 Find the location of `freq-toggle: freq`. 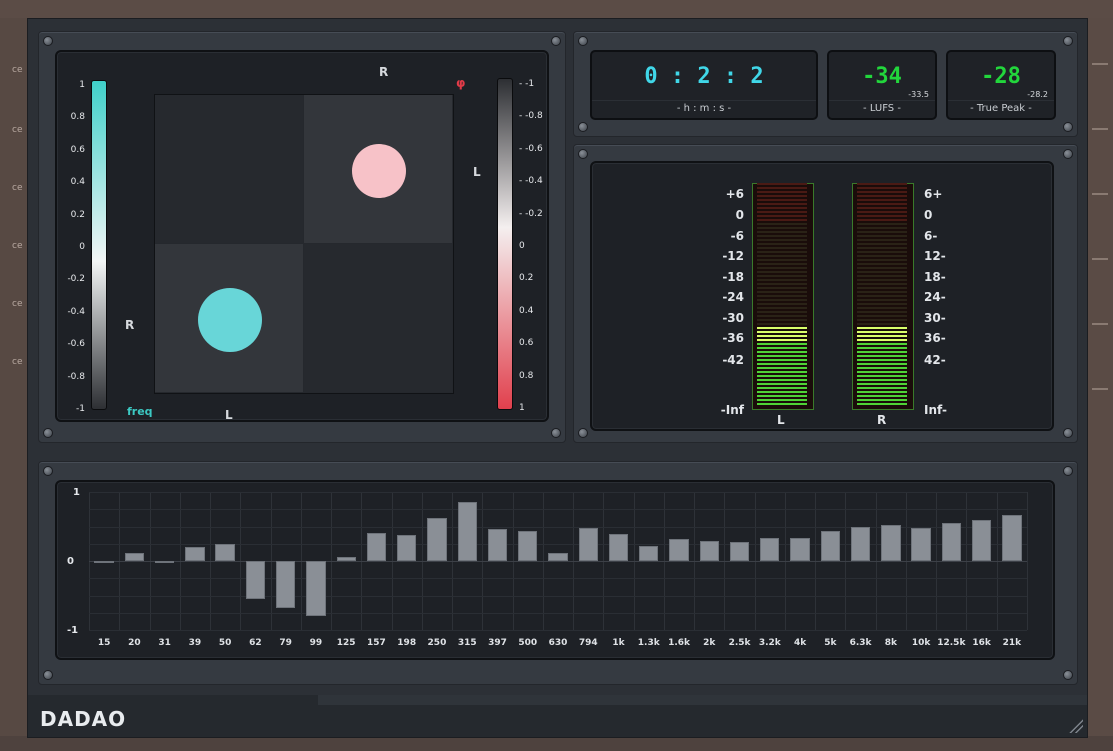

freq-toggle: freq is located at coordinates (140, 411).